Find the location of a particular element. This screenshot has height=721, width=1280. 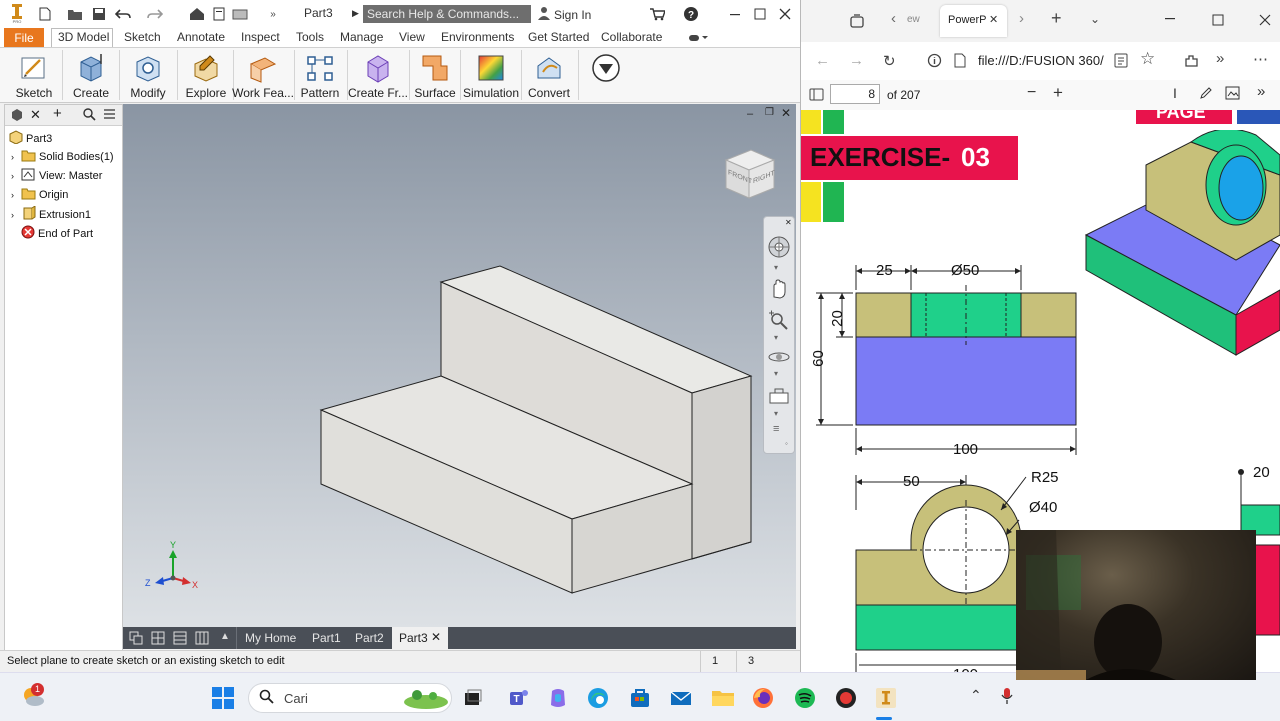

tab-sketch: Sketch is located at coordinates (142, 37).